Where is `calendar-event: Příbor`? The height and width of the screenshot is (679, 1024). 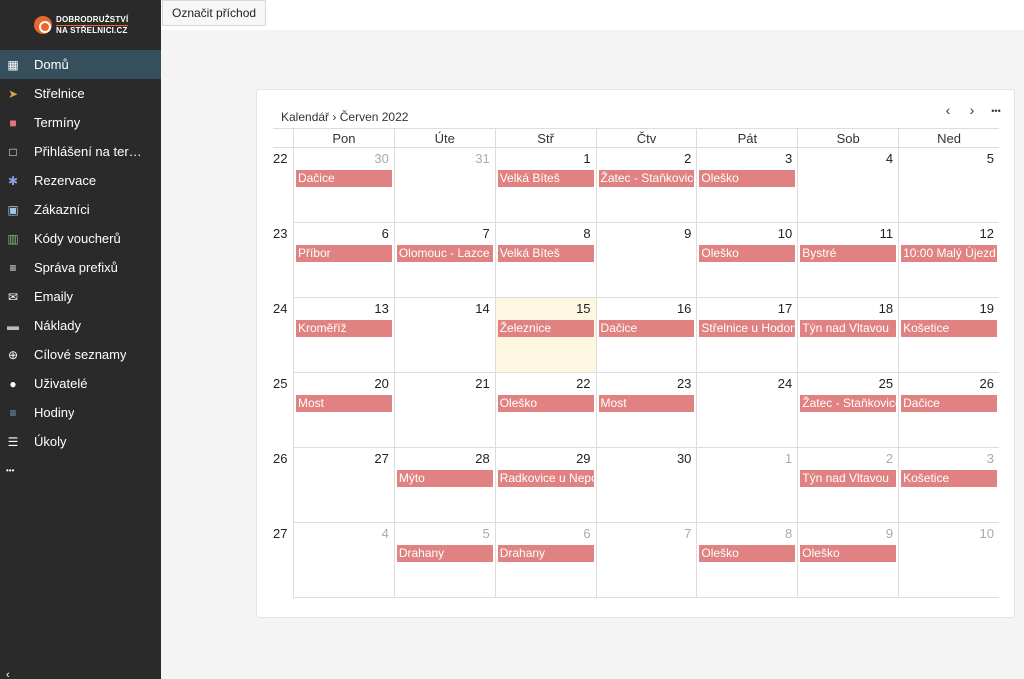 calendar-event: Příbor is located at coordinates (343, 253).